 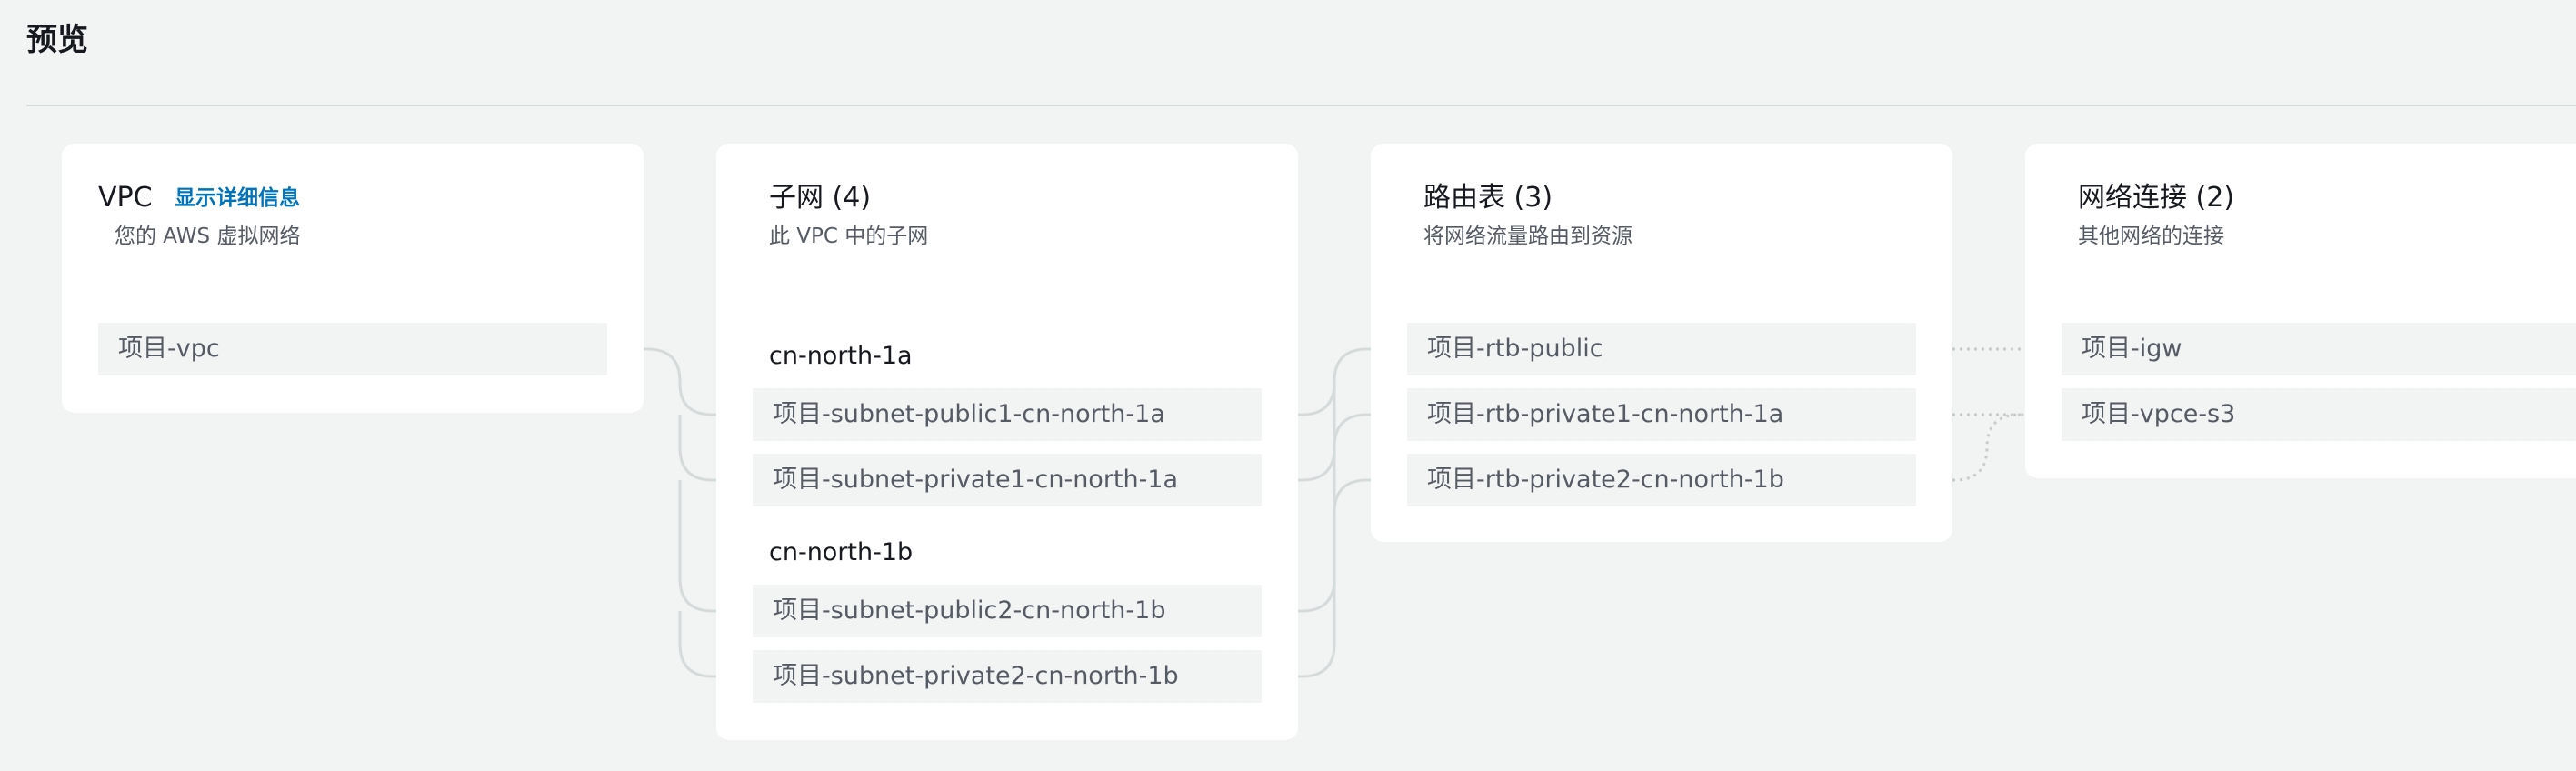 What do you see at coordinates (1488, 198) in the screenshot?
I see `route-tables-card-title: 路由表 (3)` at bounding box center [1488, 198].